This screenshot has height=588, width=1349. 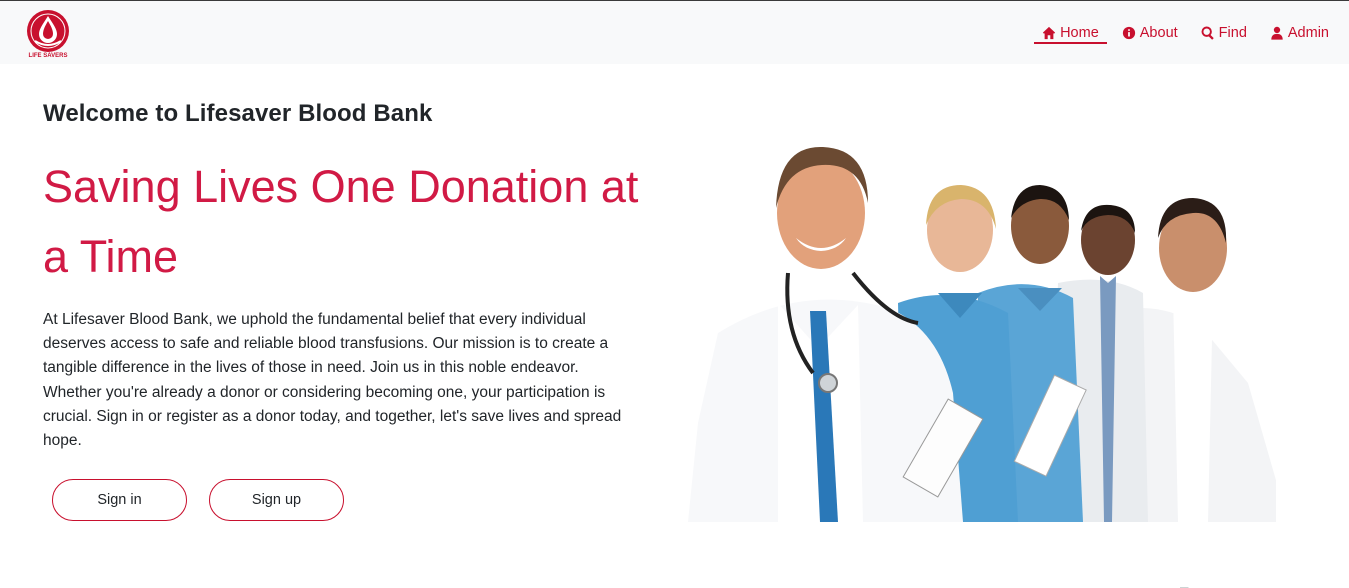 What do you see at coordinates (1277, 33) in the screenshot?
I see `user-icon` at bounding box center [1277, 33].